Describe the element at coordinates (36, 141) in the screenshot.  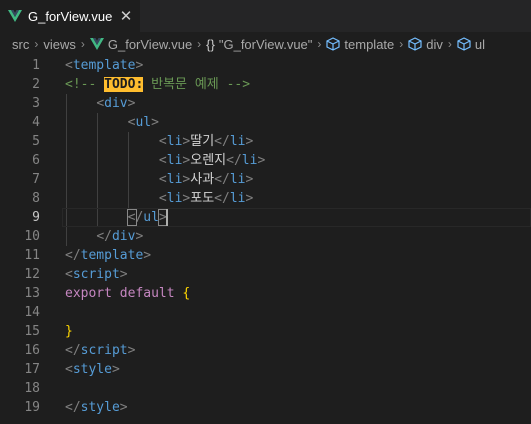
I see `line-number: 5` at that location.